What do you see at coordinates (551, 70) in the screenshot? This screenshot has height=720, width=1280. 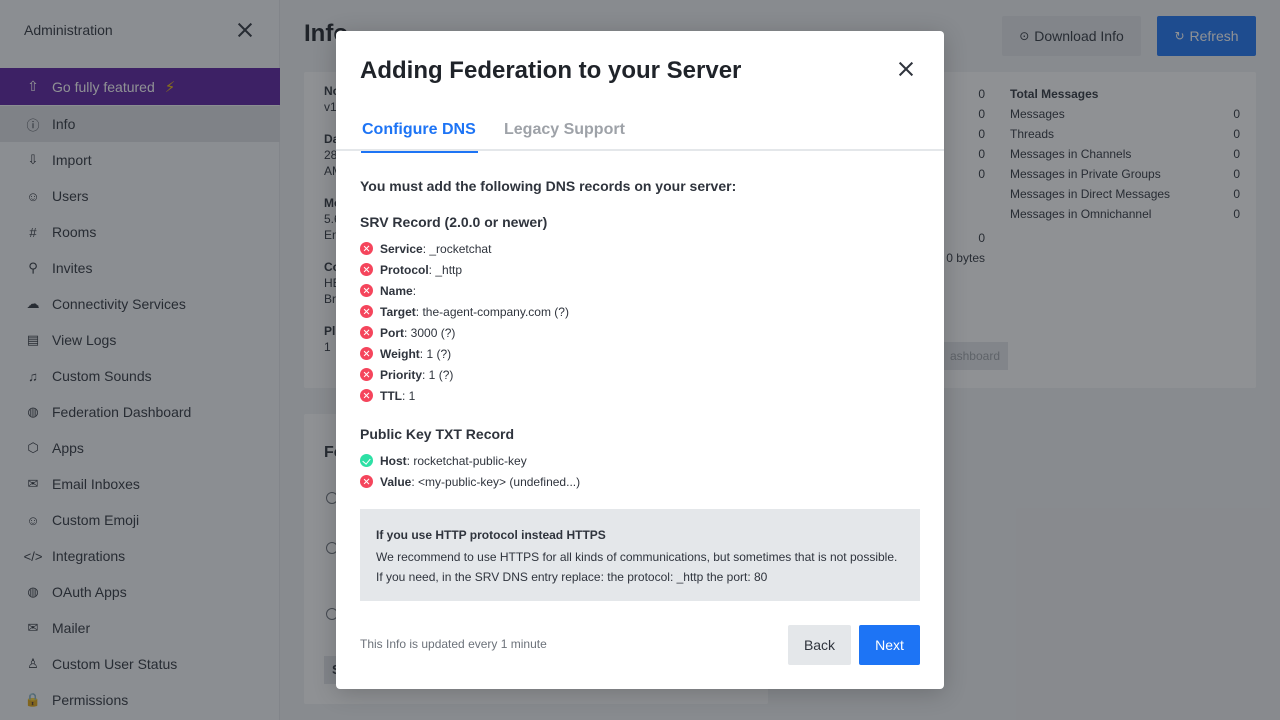 I see `modal-title: Adding Federation to your Server` at bounding box center [551, 70].